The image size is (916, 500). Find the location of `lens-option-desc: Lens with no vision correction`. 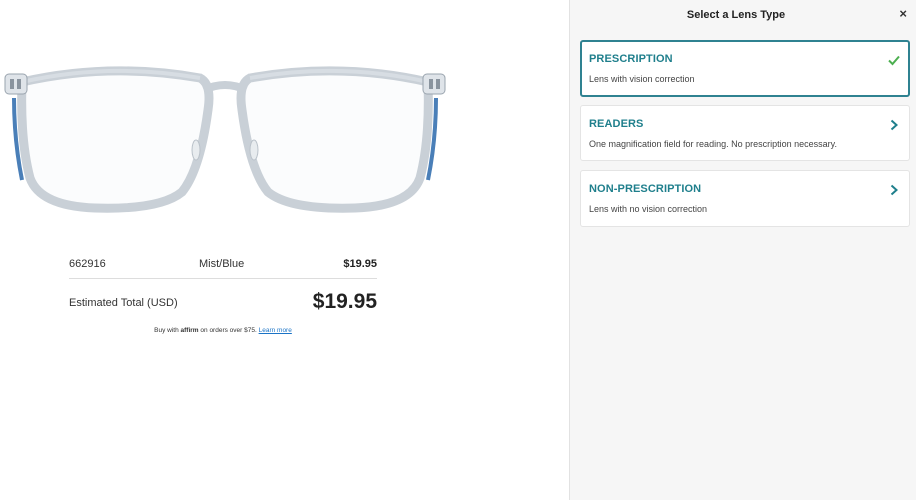

lens-option-desc: Lens with no vision correction is located at coordinates (648, 209).